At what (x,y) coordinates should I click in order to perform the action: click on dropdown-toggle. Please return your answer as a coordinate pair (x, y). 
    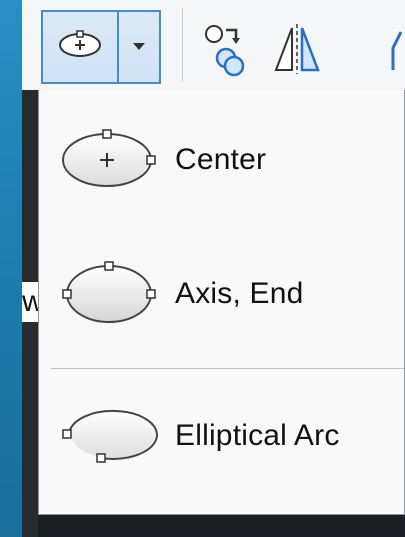
    Looking at the image, I should click on (139, 47).